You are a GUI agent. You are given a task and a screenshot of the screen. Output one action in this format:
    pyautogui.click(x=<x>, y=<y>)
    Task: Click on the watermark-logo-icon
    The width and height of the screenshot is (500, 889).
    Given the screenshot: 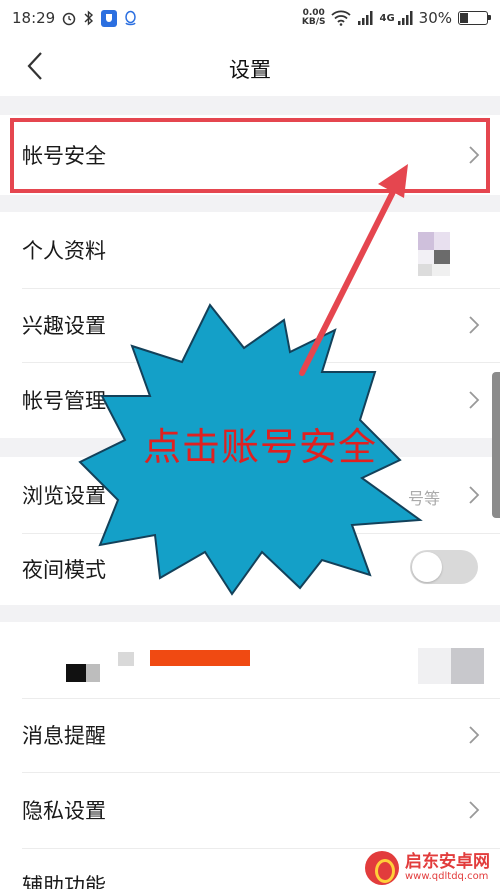 What is the action you would take?
    pyautogui.click(x=382, y=868)
    